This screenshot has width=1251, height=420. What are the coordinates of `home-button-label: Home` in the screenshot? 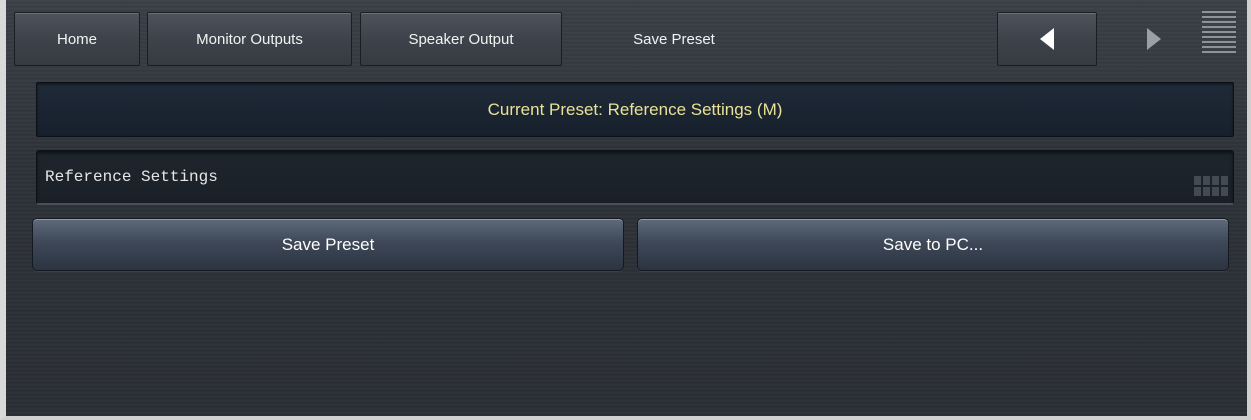 It's located at (76, 39).